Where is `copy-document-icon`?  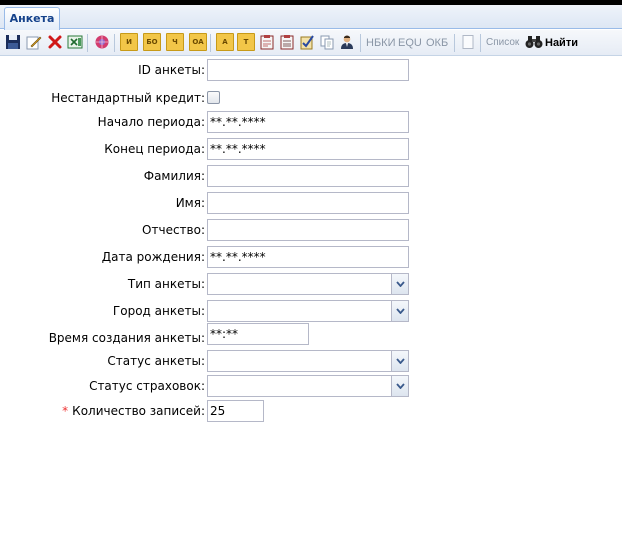
copy-document-icon is located at coordinates (327, 42).